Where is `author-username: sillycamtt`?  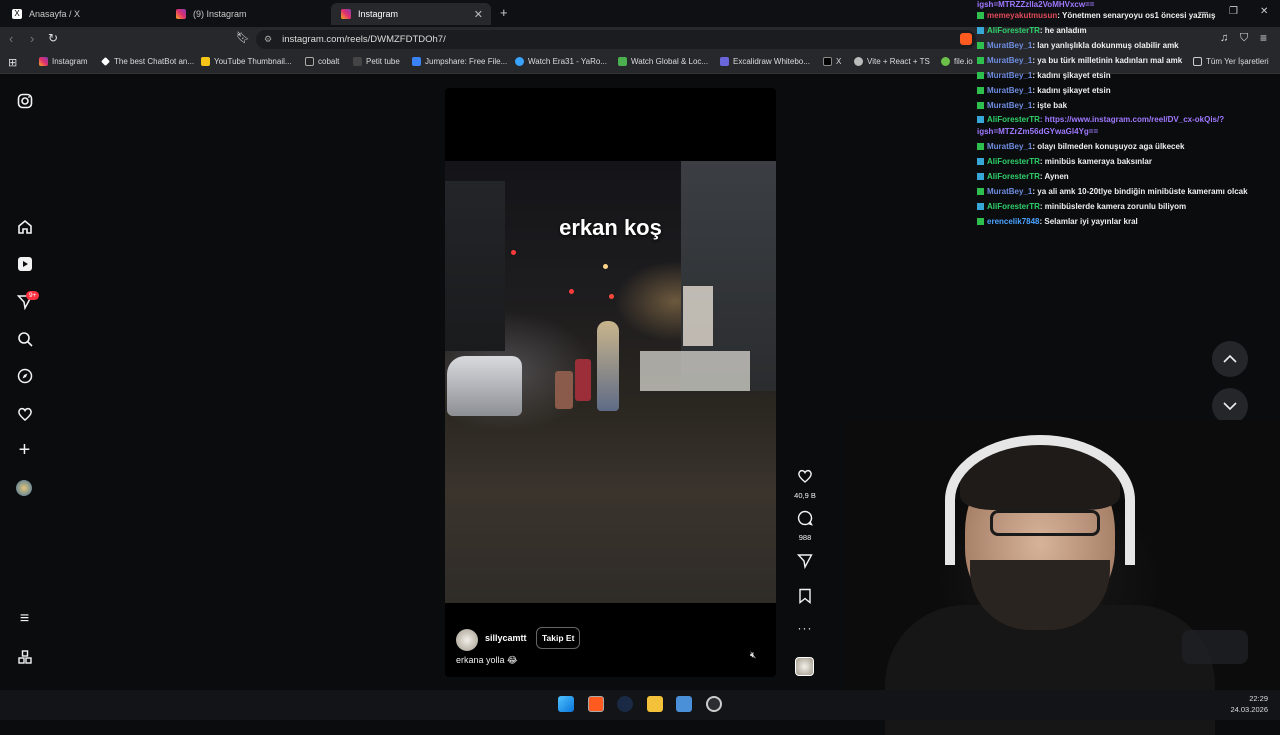 author-username: sillycamtt is located at coordinates (506, 638).